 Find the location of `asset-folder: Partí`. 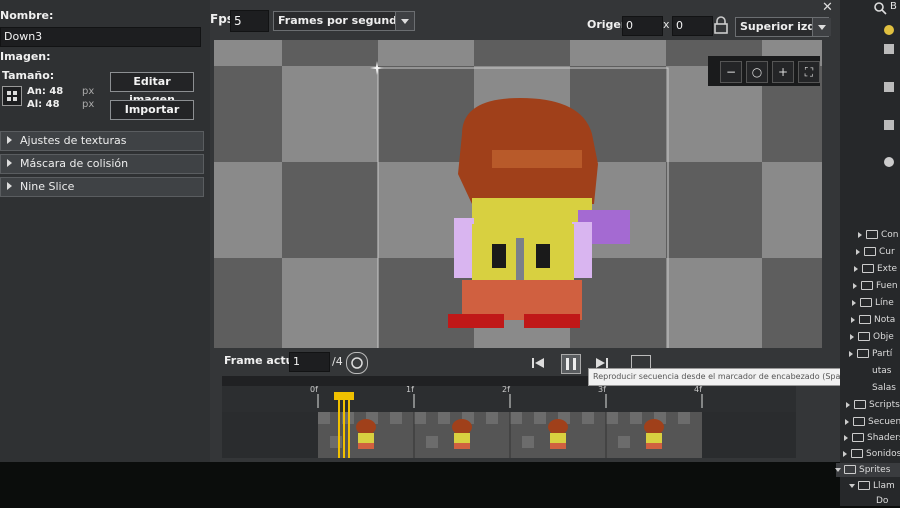

asset-folder: Partí is located at coordinates (870, 354).